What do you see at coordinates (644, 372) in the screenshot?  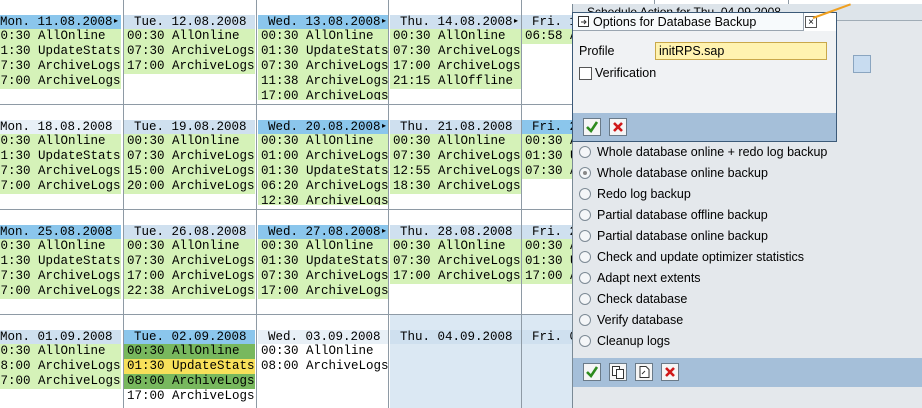 I see `paste-button` at bounding box center [644, 372].